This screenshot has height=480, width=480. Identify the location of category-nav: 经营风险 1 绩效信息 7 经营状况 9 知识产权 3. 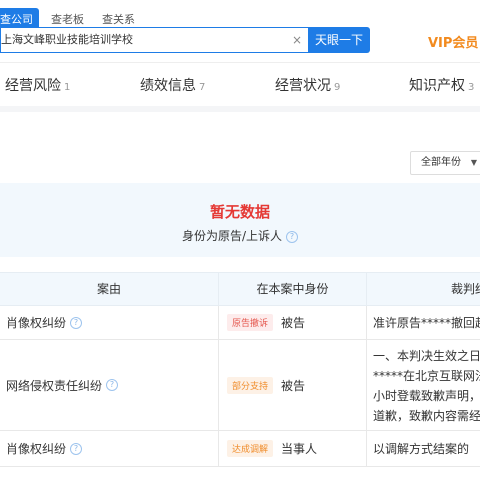
(240, 86).